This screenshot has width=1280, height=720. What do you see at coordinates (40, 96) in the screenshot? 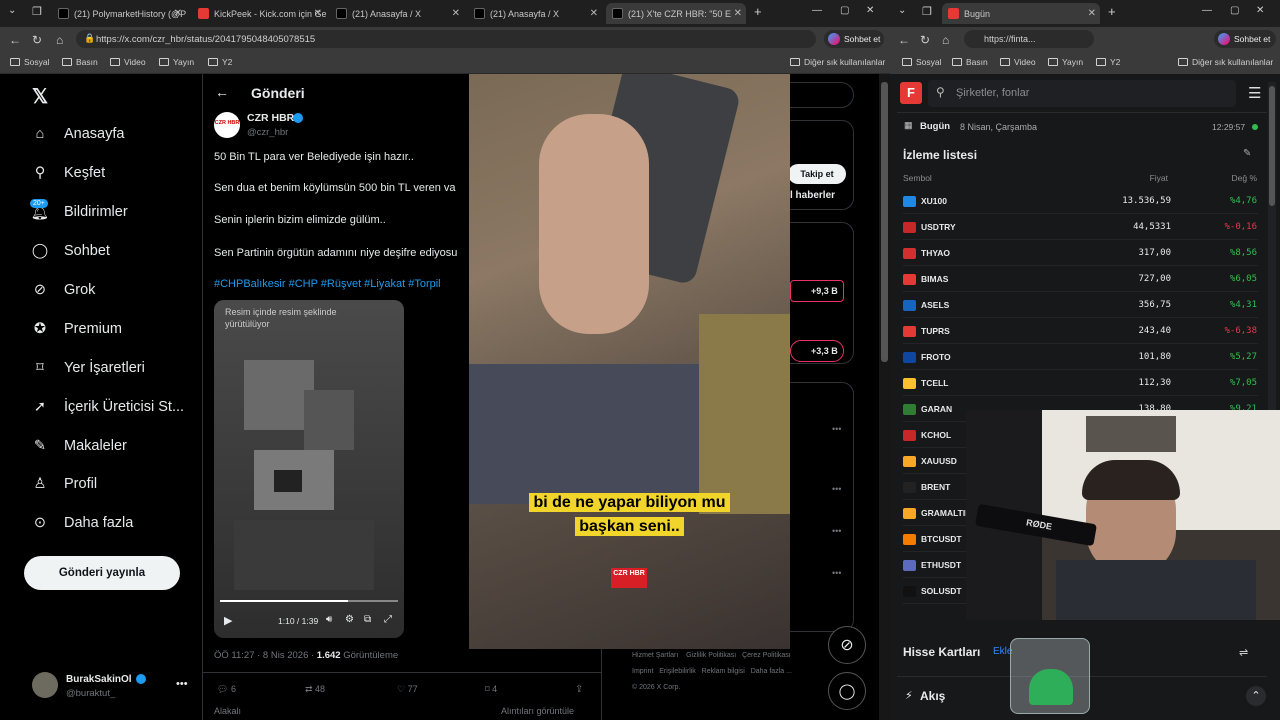
I see `x-logo-icon: 𝕏` at bounding box center [40, 96].